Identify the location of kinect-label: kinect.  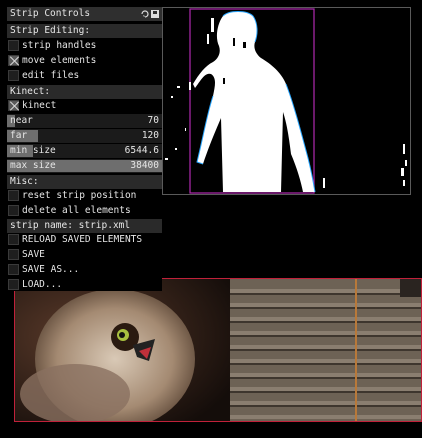
(39, 105).